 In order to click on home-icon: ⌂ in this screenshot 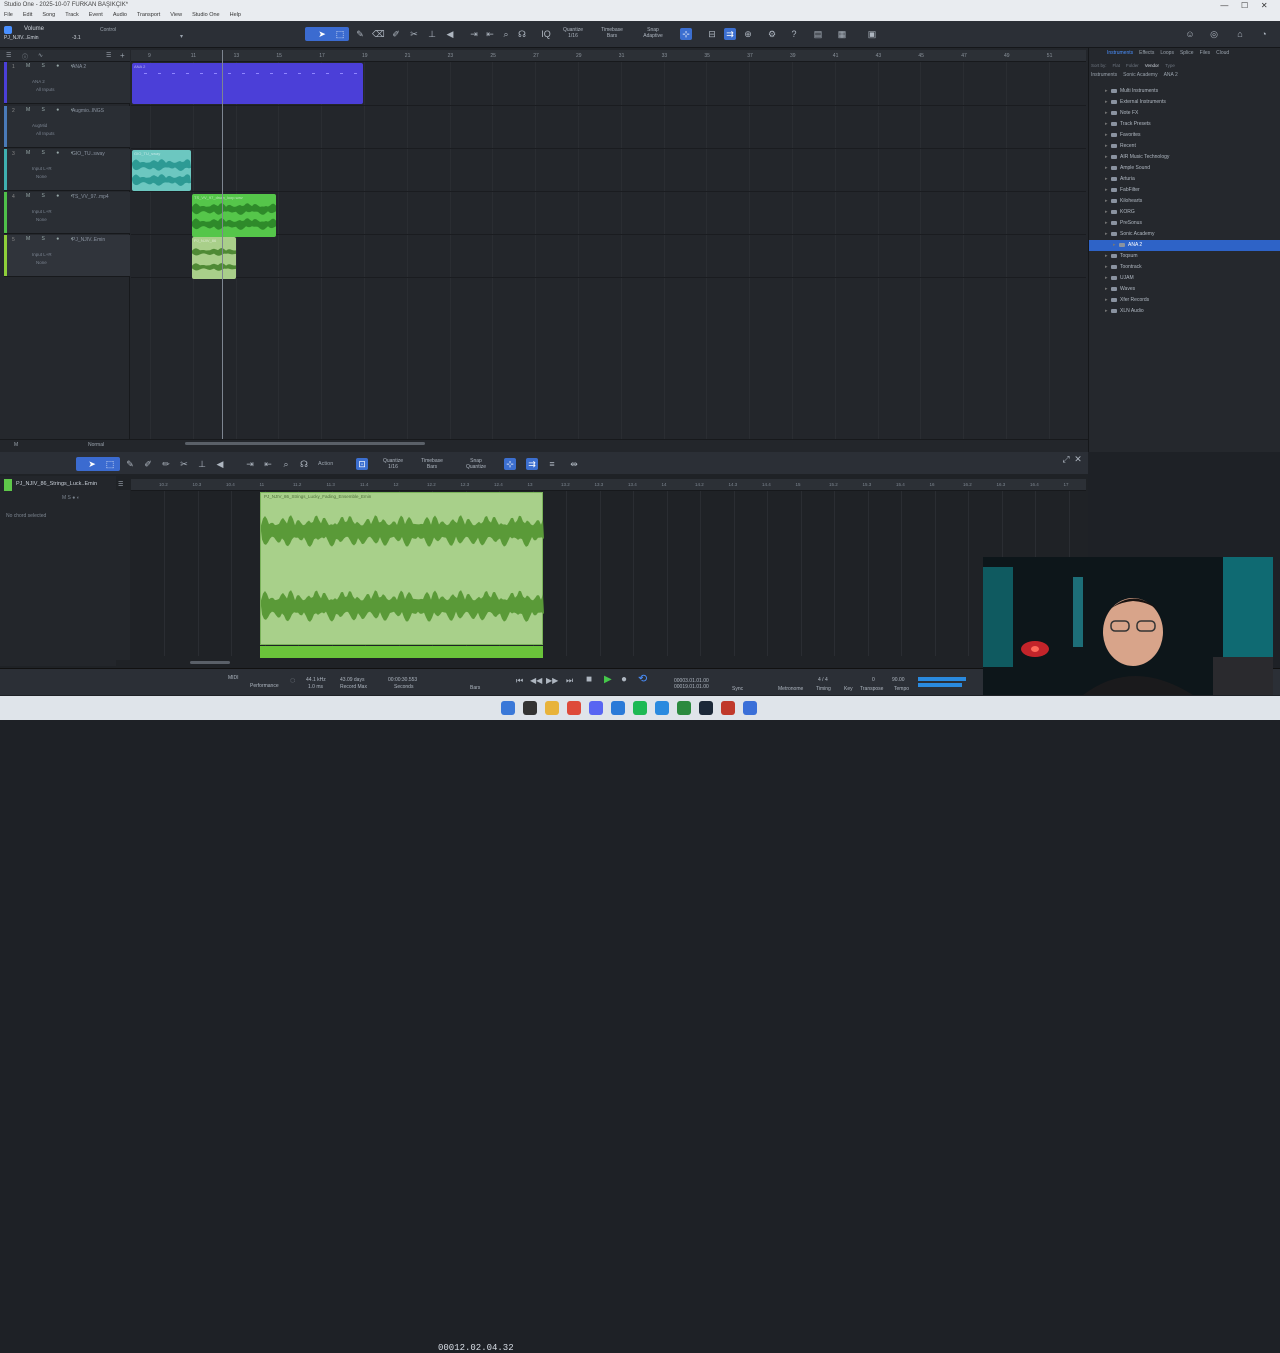, I will do `click(1240, 34)`.